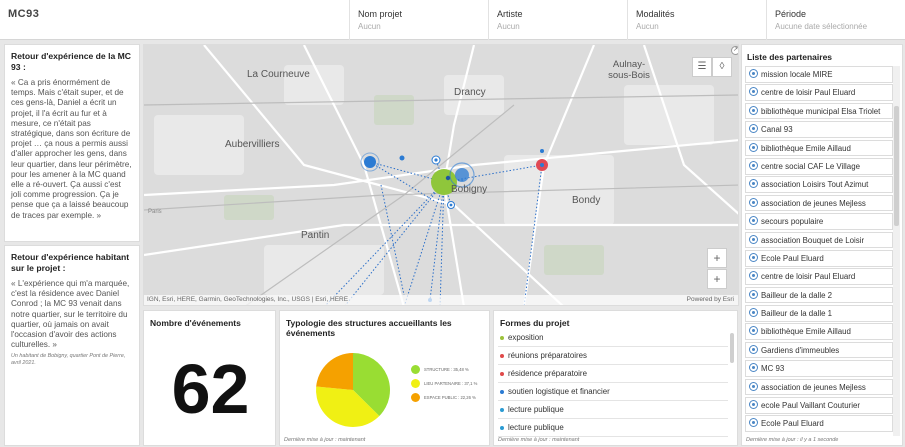  I want to click on legend-label: LIEU PARTENAIRE : 37,1 %, so click(451, 383).